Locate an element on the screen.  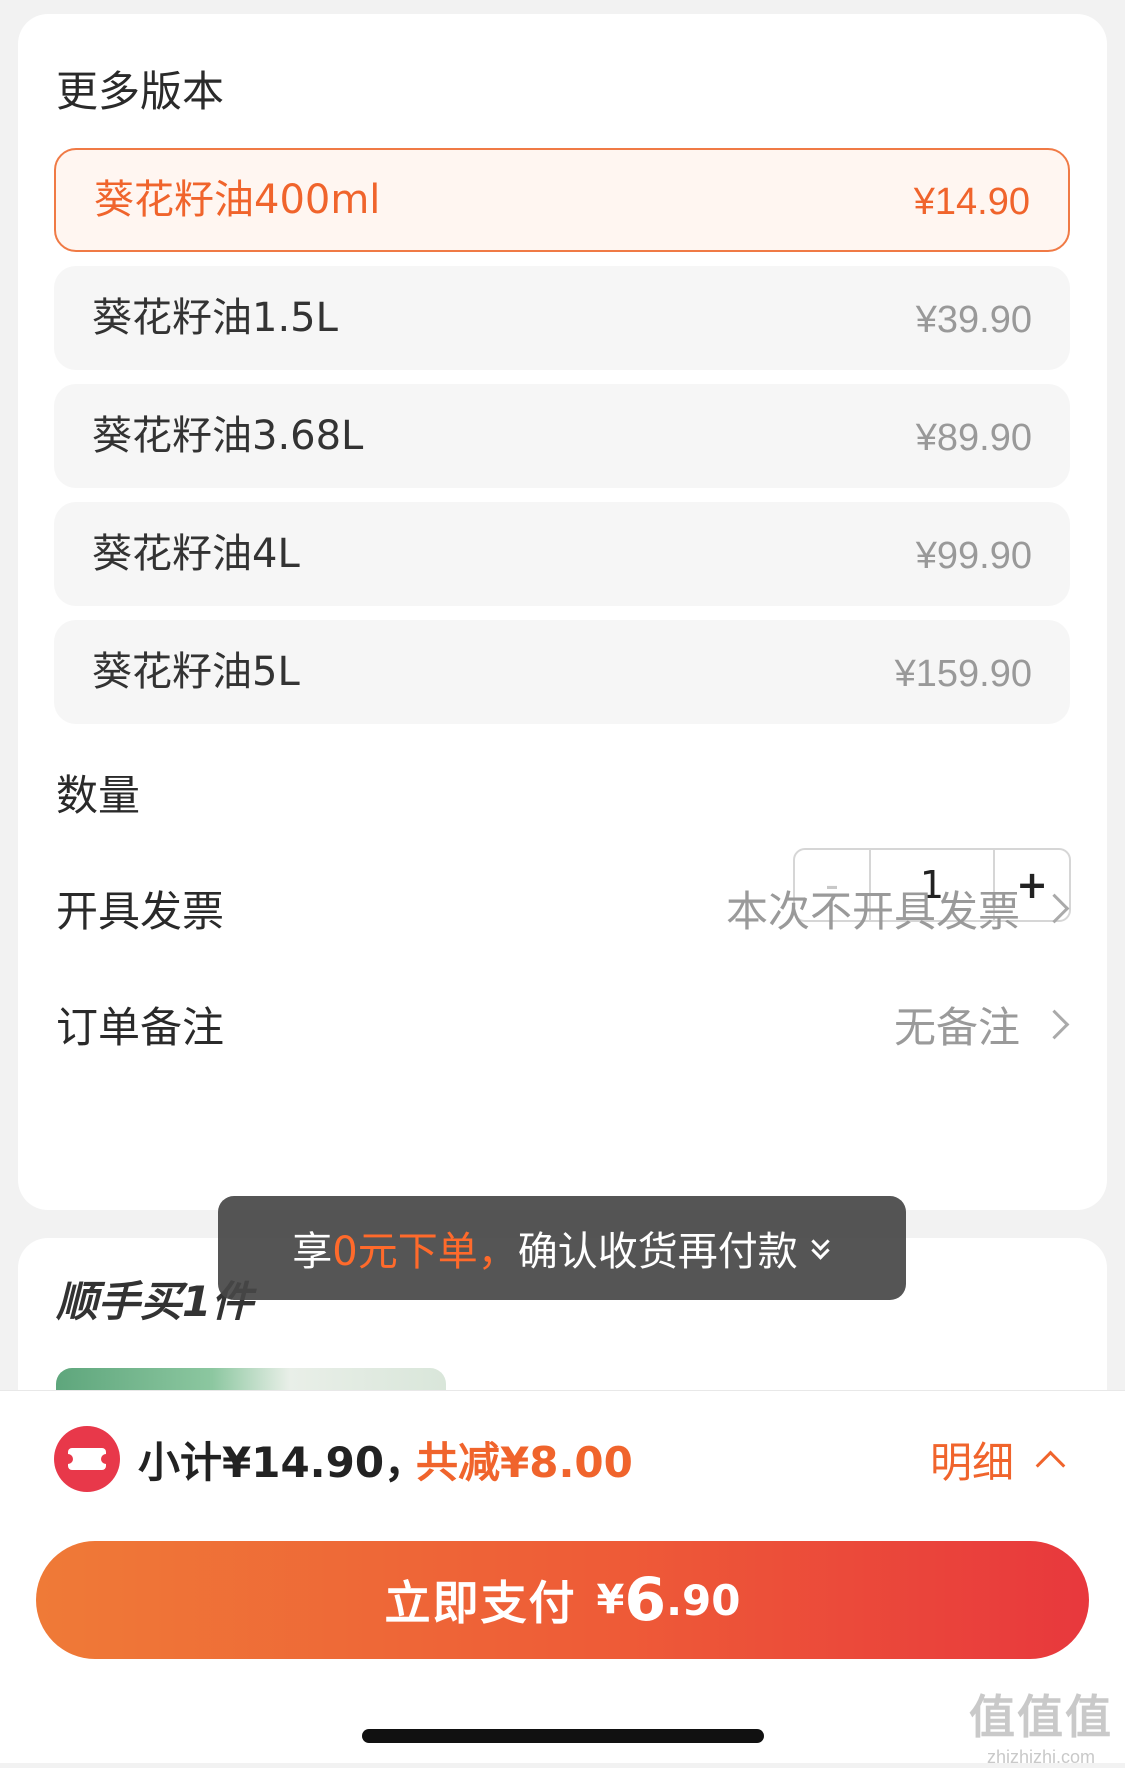
remark-label: 订单备注 is located at coordinates (140, 1027).